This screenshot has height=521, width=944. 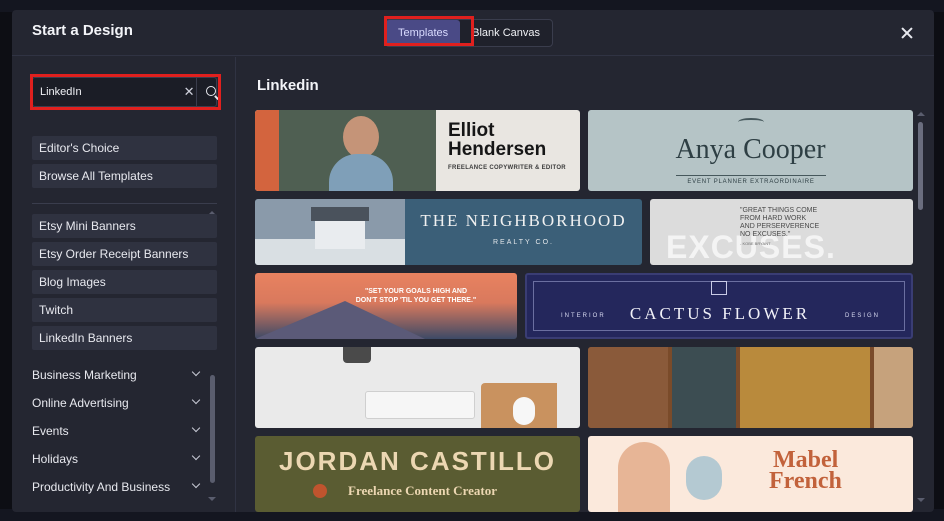 What do you see at coordinates (101, 487) in the screenshot?
I see `category-label: Productivity And Business` at bounding box center [101, 487].